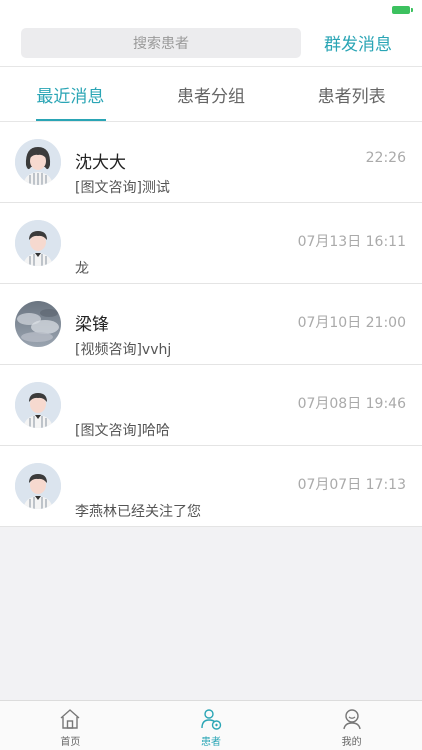 This screenshot has height=750, width=422. I want to click on list-item: 梁锋 07月10日 21:00 [视频咨询]vvhj, so click(211, 324).